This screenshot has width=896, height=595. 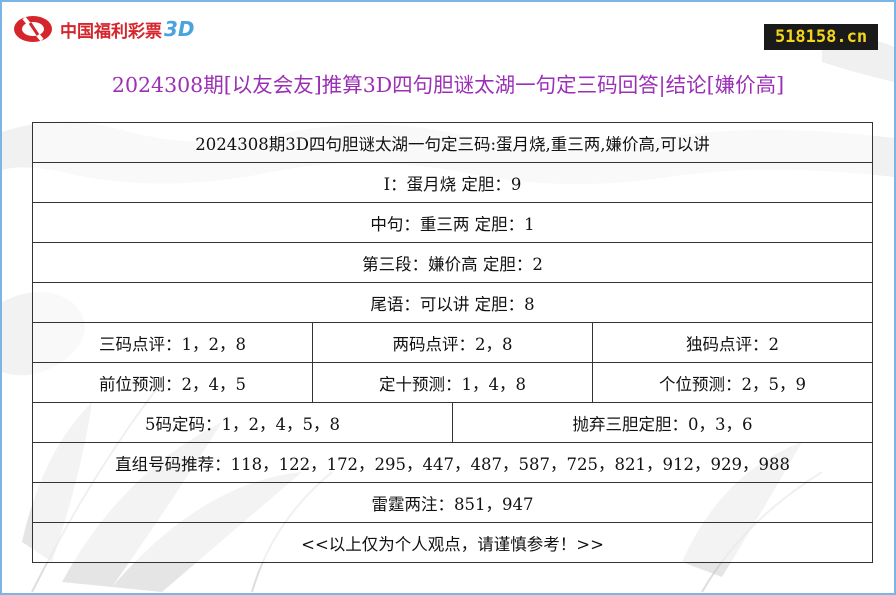 I want to click on site-domain-badge: 518158.cn, so click(x=821, y=37).